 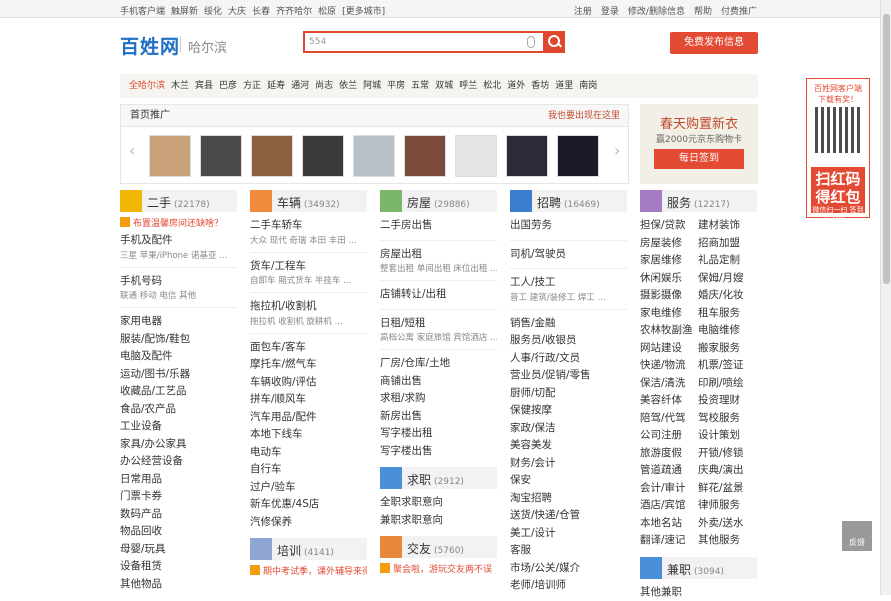 What do you see at coordinates (308, 267) in the screenshot?
I see `category-link: 货车/工程车` at bounding box center [308, 267].